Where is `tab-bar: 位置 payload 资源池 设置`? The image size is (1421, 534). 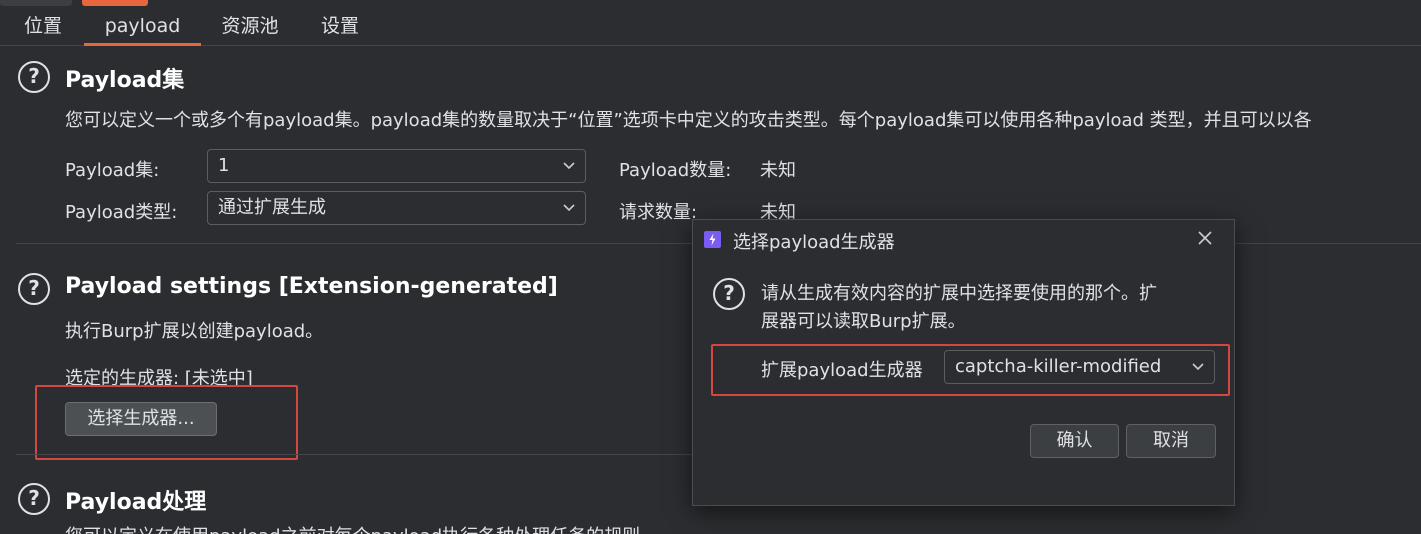 tab-bar: 位置 payload 资源池 设置 is located at coordinates (710, 27).